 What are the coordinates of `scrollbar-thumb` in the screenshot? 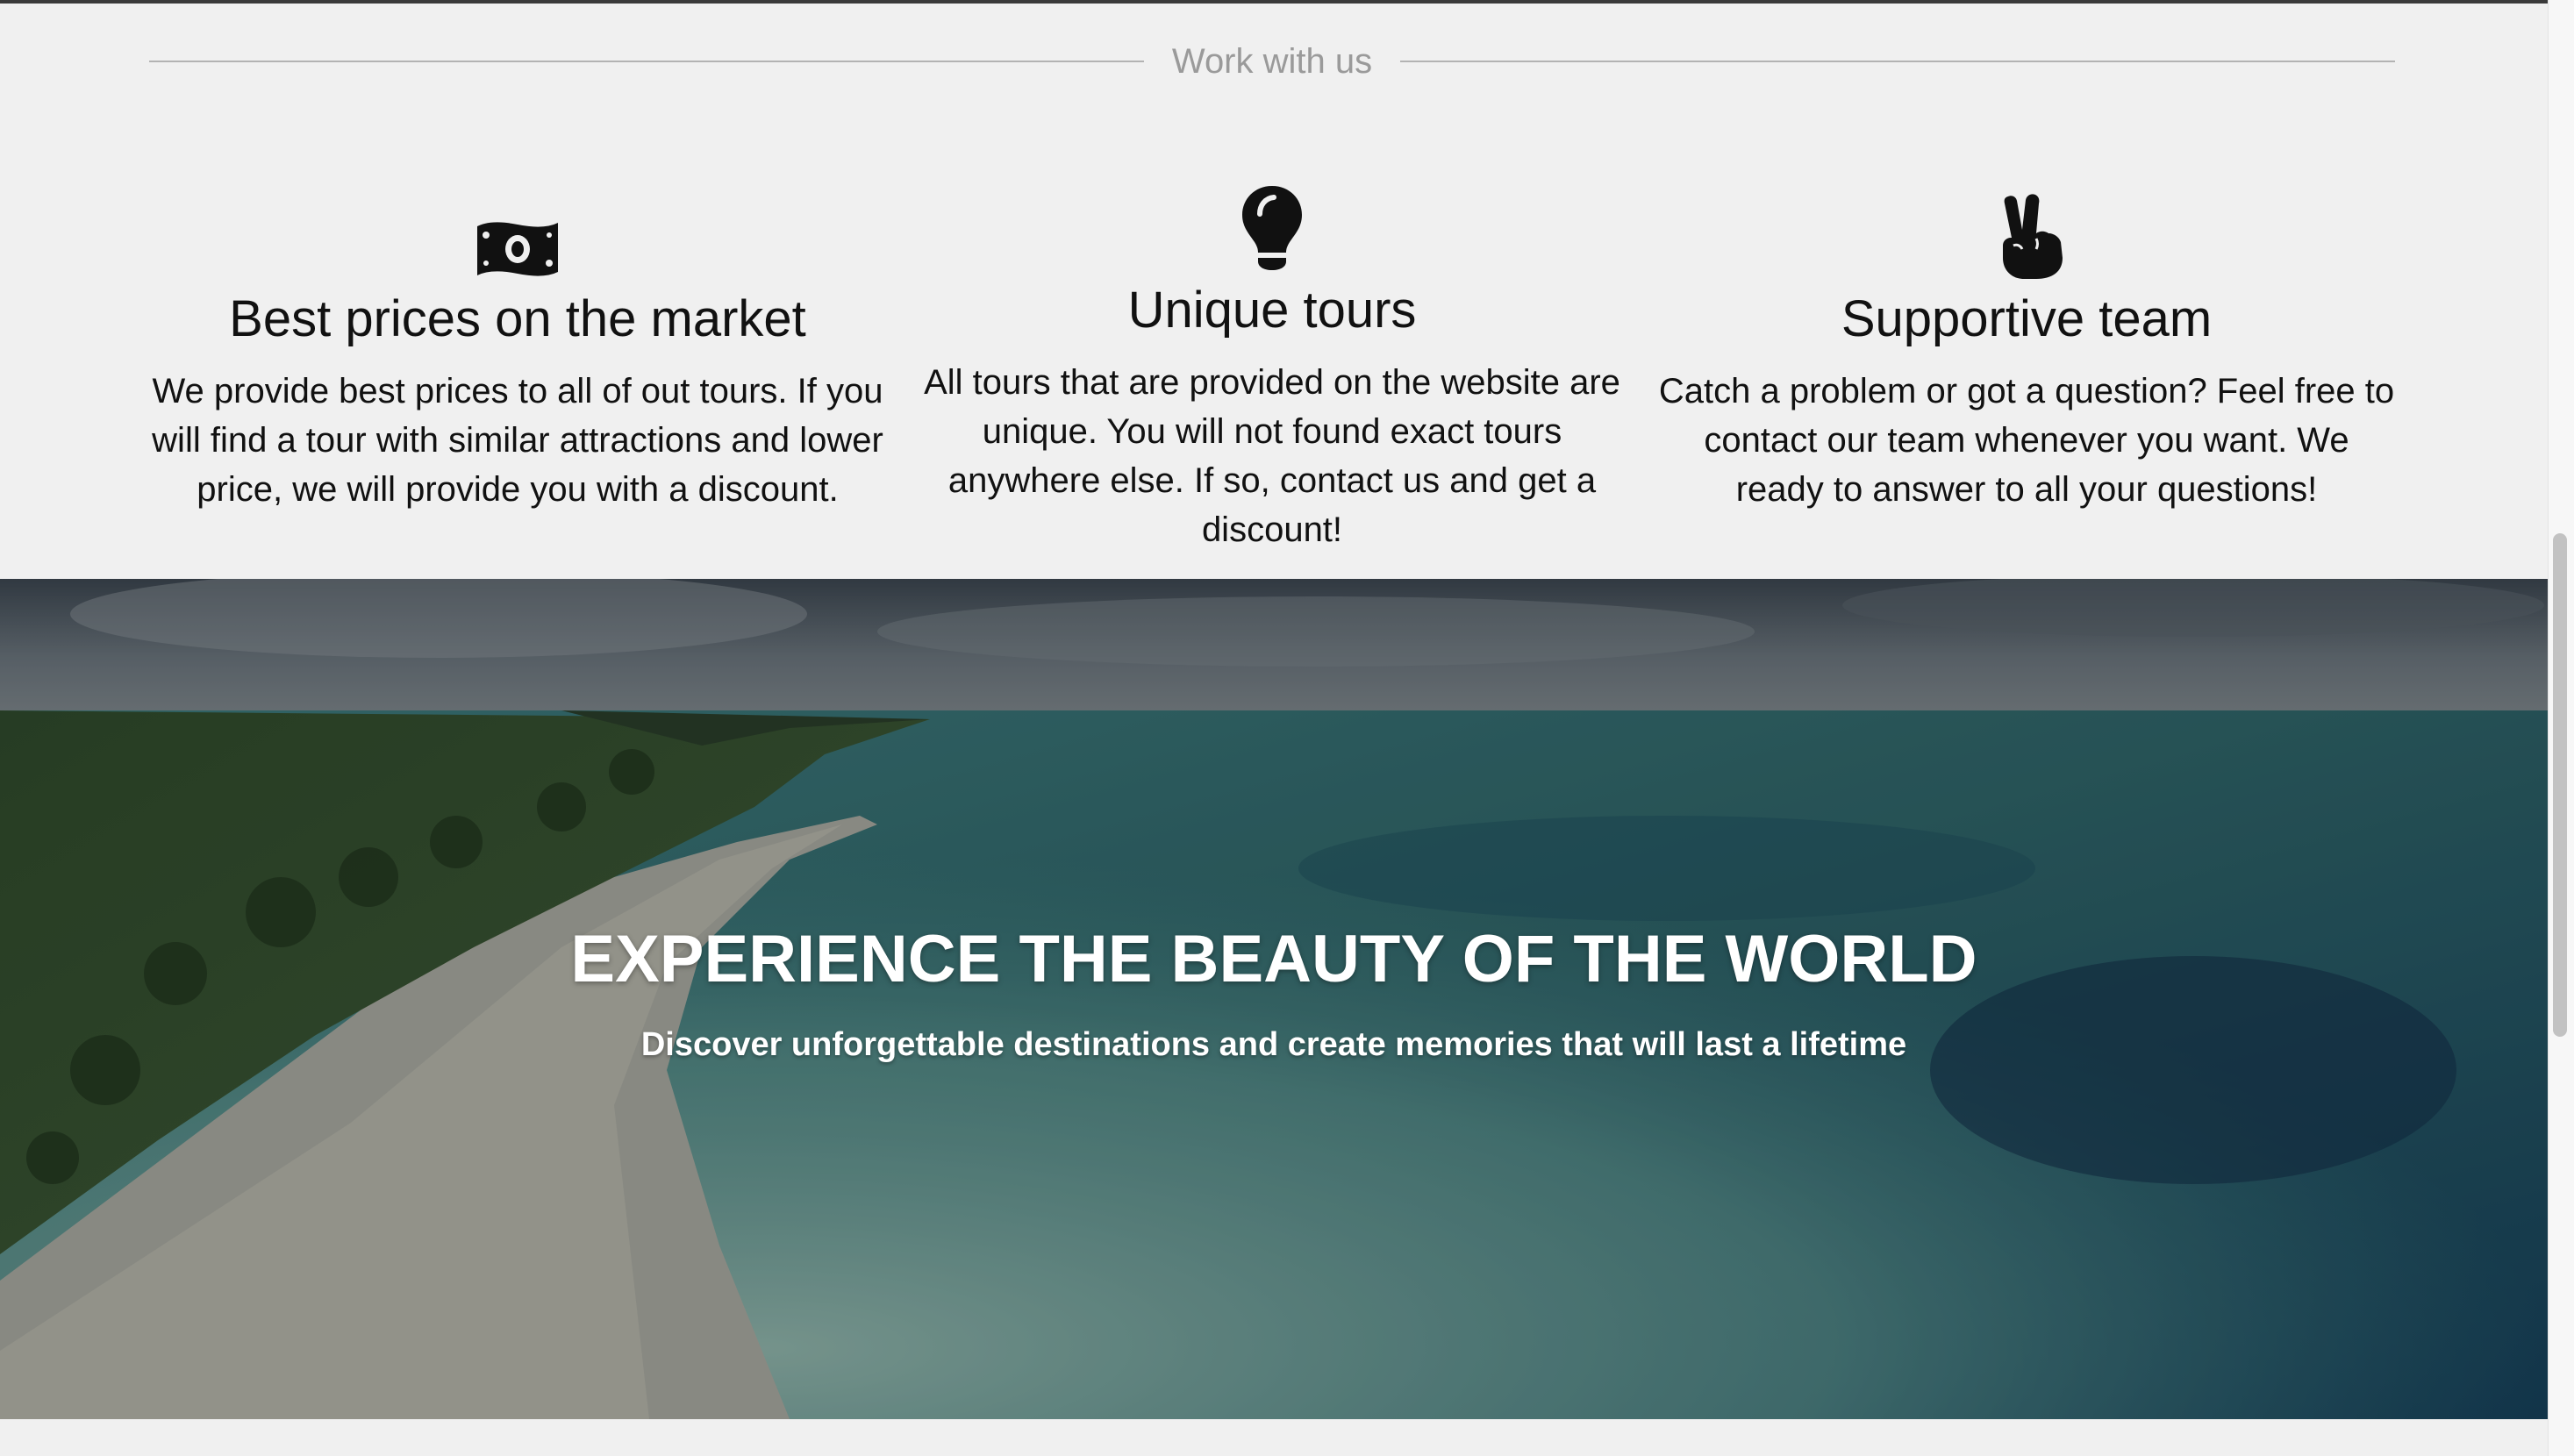 It's located at (2560, 785).